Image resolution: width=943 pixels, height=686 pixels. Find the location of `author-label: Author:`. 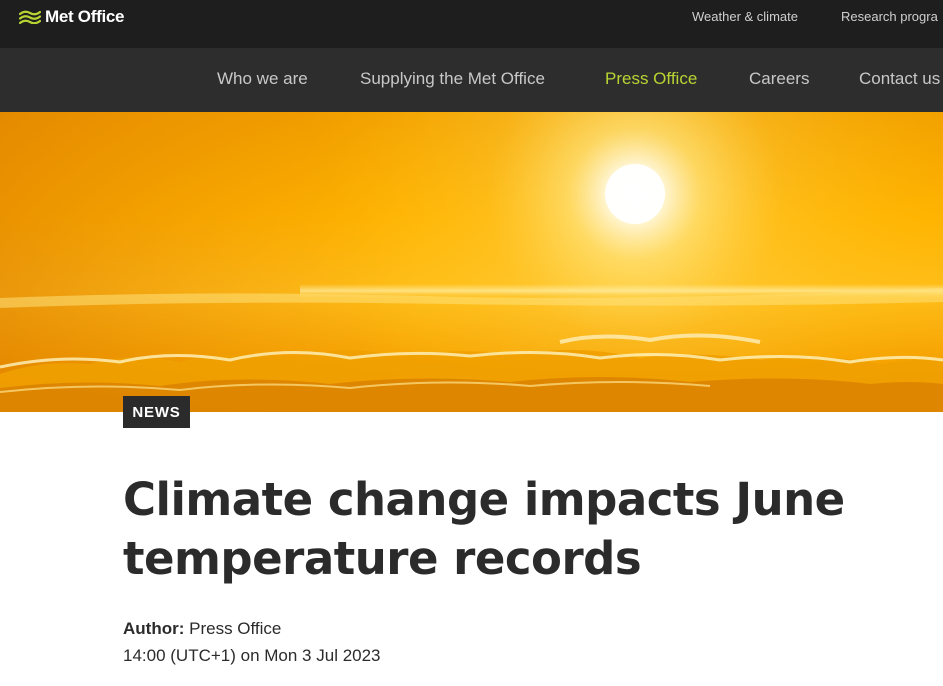

author-label: Author: is located at coordinates (154, 628).